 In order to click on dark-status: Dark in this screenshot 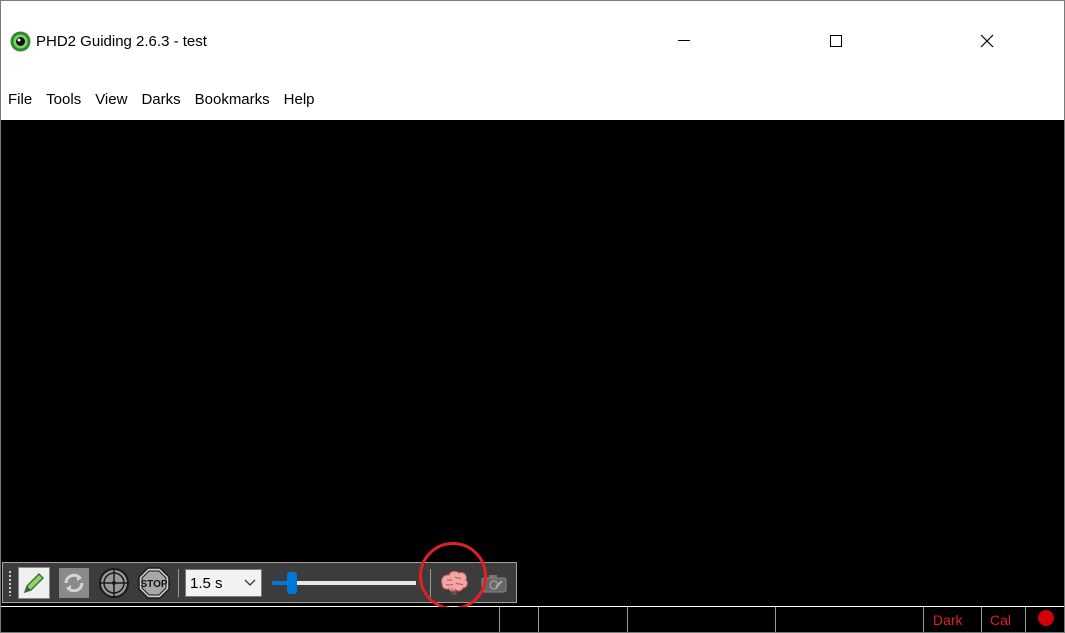, I will do `click(948, 620)`.